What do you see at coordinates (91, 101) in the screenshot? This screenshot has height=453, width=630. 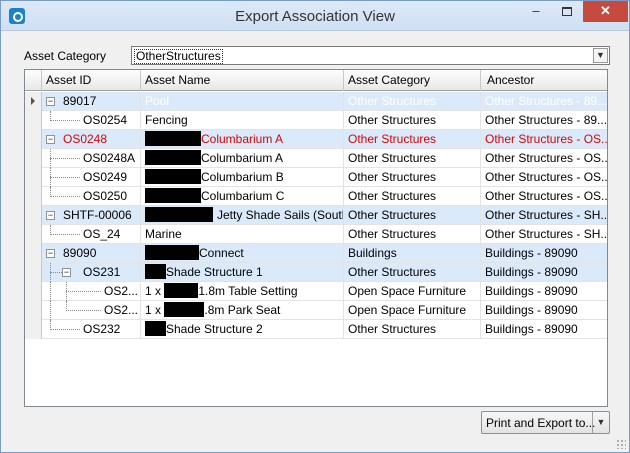 I see `asset-id-cell: −89017` at bounding box center [91, 101].